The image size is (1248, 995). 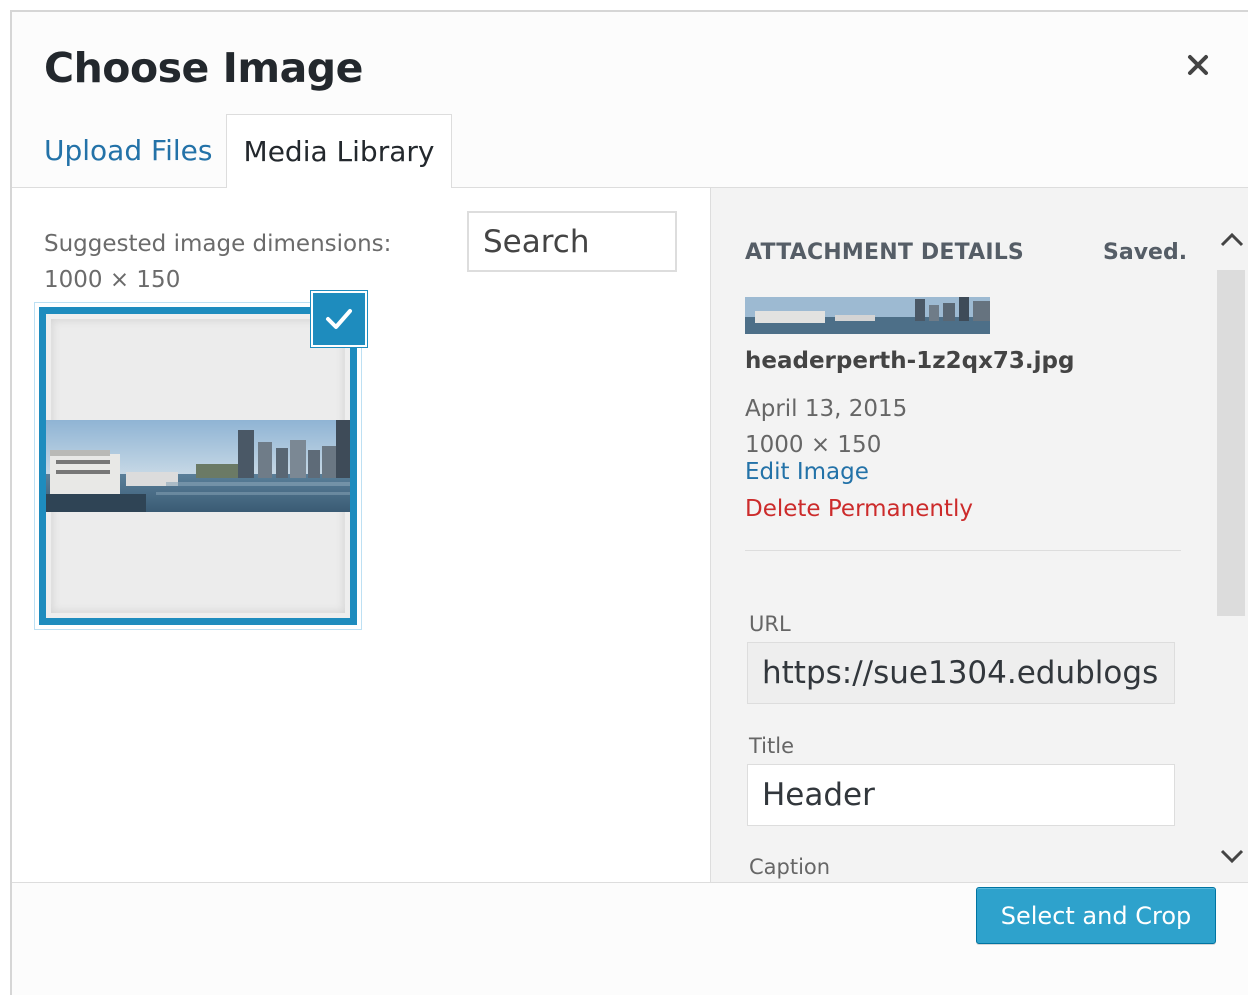 I want to click on edit-image-link: Edit Image, so click(x=807, y=472).